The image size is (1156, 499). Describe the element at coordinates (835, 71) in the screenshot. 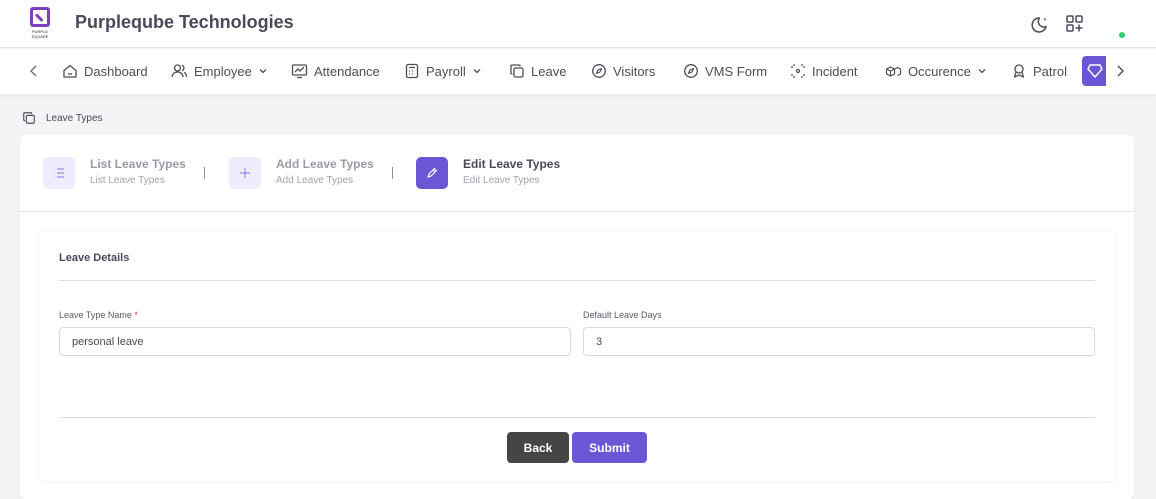

I see `nav-item-label: Incident` at that location.